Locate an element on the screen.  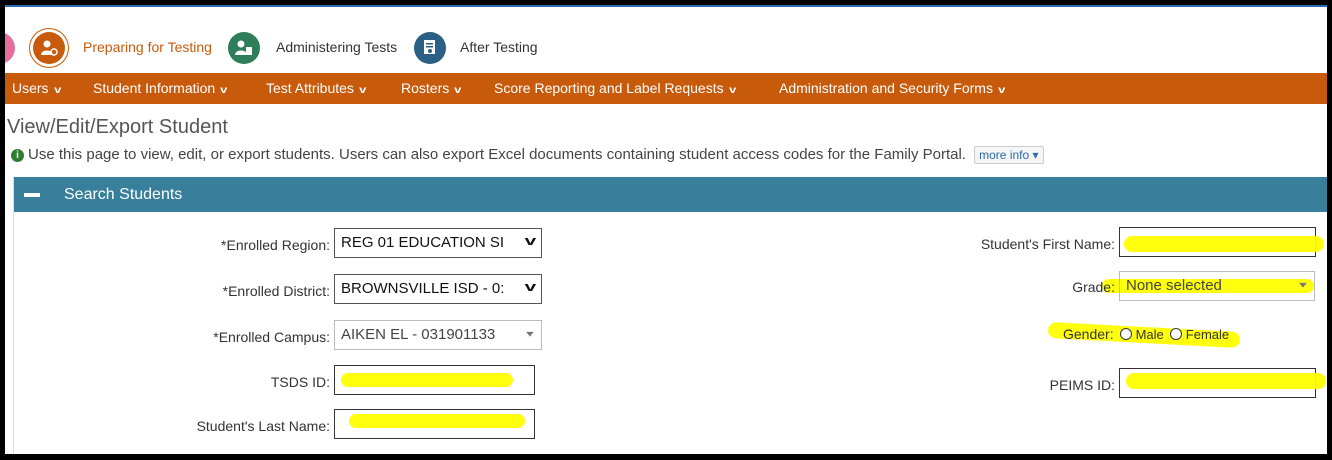
caret-down-icon: ▾ is located at coordinates (1035, 155).